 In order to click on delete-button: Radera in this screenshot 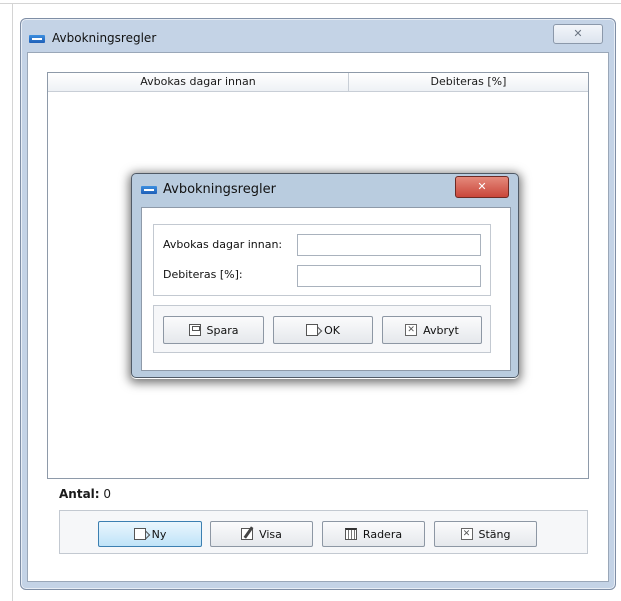, I will do `click(373, 534)`.